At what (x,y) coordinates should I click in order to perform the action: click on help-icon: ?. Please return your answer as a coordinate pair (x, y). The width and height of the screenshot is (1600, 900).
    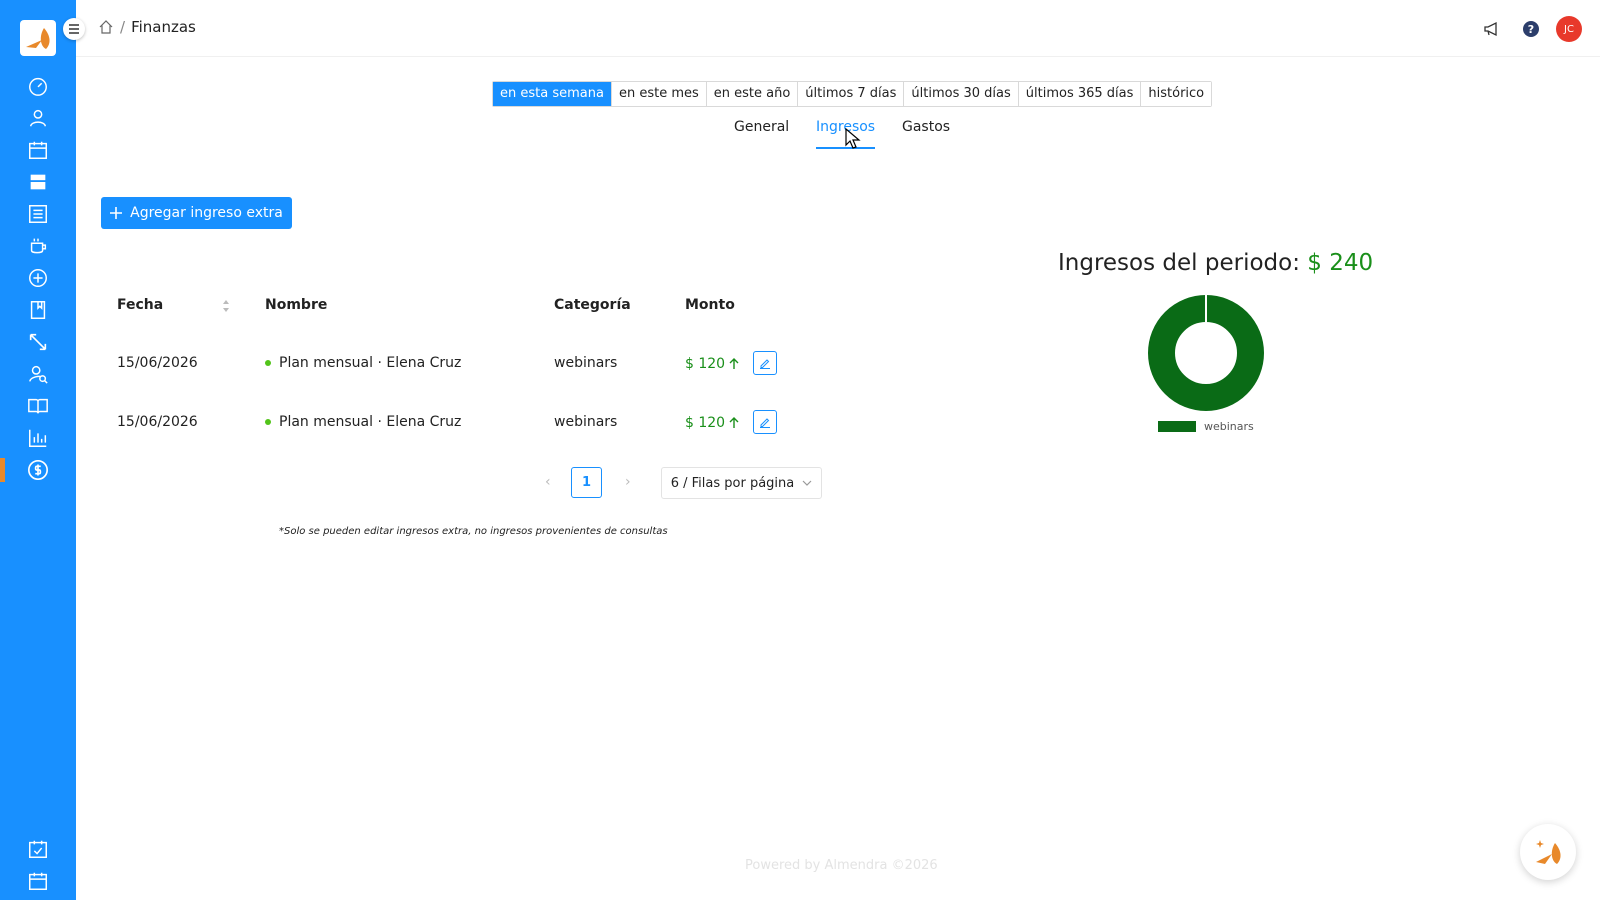
    Looking at the image, I should click on (1531, 29).